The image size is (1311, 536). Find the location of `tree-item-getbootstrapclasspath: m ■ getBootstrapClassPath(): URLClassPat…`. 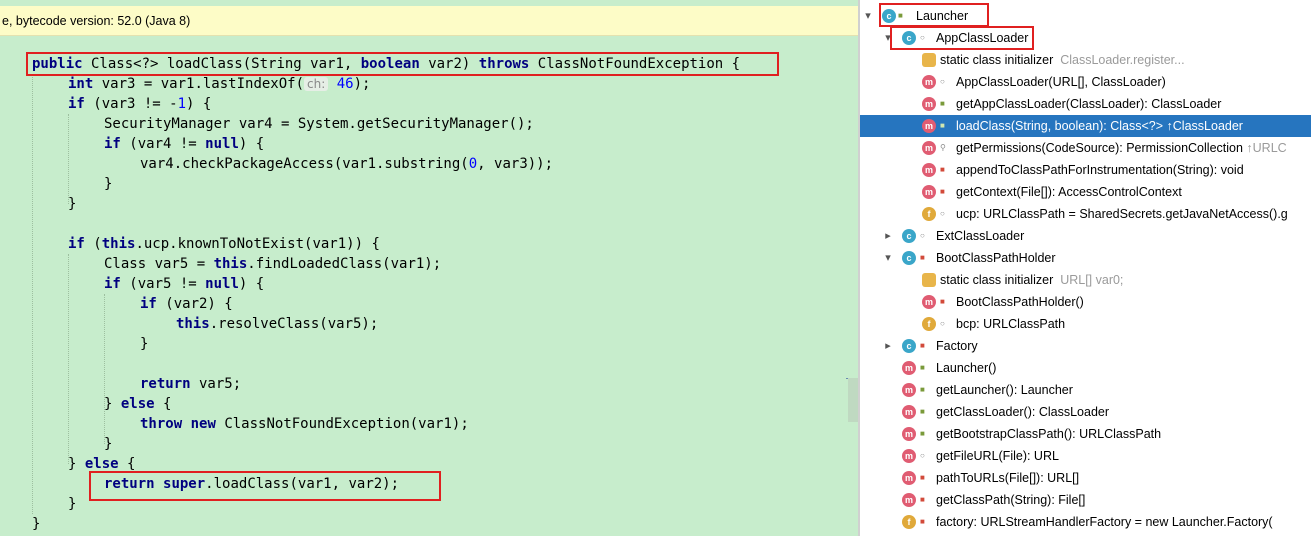

tree-item-getbootstrapclasspath: m ■ getBootstrapClassPath(): URLClassPat… is located at coordinates (1085, 434).